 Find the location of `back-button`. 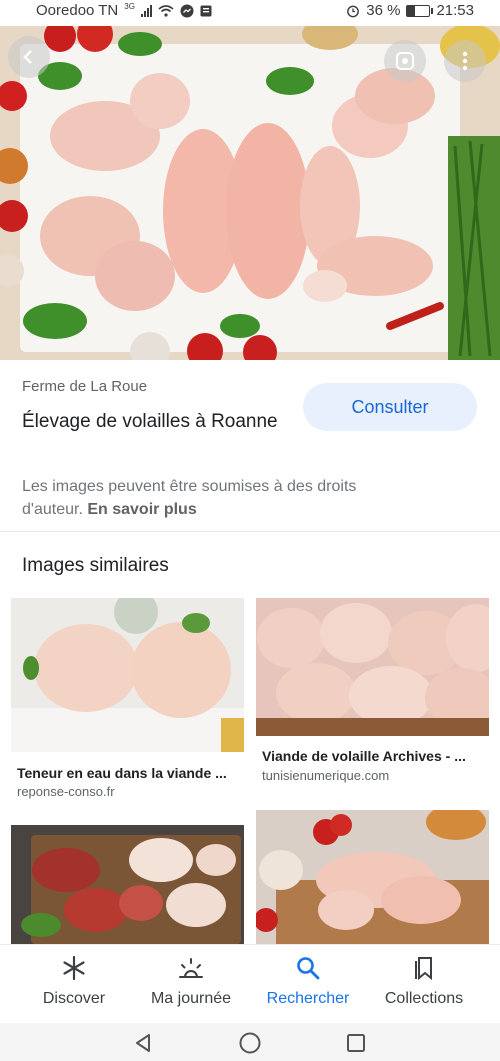

back-button is located at coordinates (29, 57).